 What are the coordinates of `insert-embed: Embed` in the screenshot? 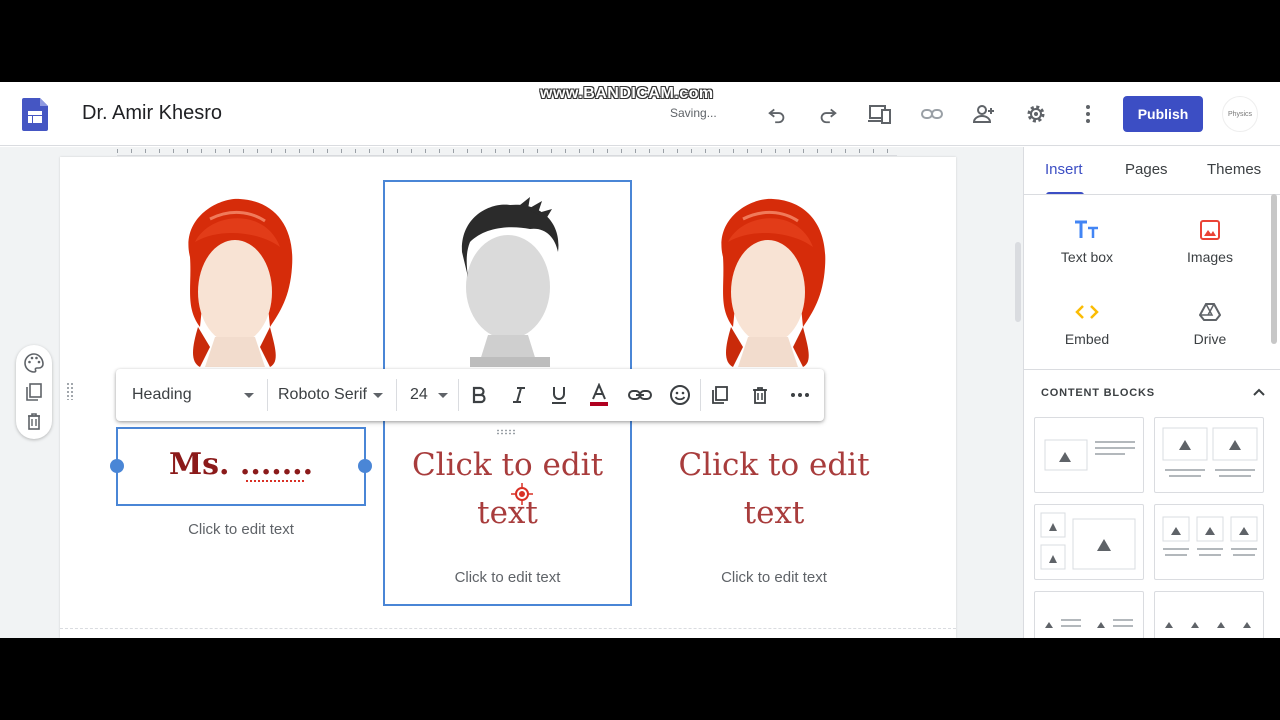 It's located at (1087, 322).